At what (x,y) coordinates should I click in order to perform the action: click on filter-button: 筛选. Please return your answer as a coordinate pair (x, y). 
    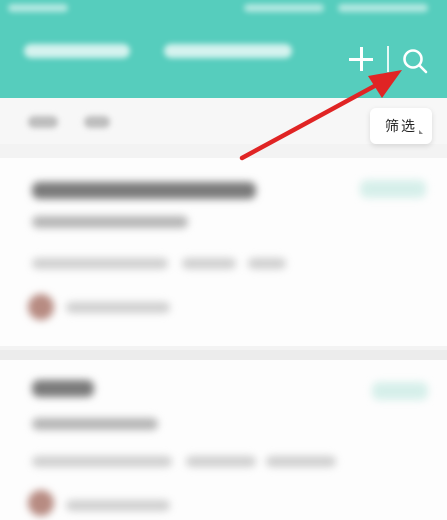
    Looking at the image, I should click on (401, 126).